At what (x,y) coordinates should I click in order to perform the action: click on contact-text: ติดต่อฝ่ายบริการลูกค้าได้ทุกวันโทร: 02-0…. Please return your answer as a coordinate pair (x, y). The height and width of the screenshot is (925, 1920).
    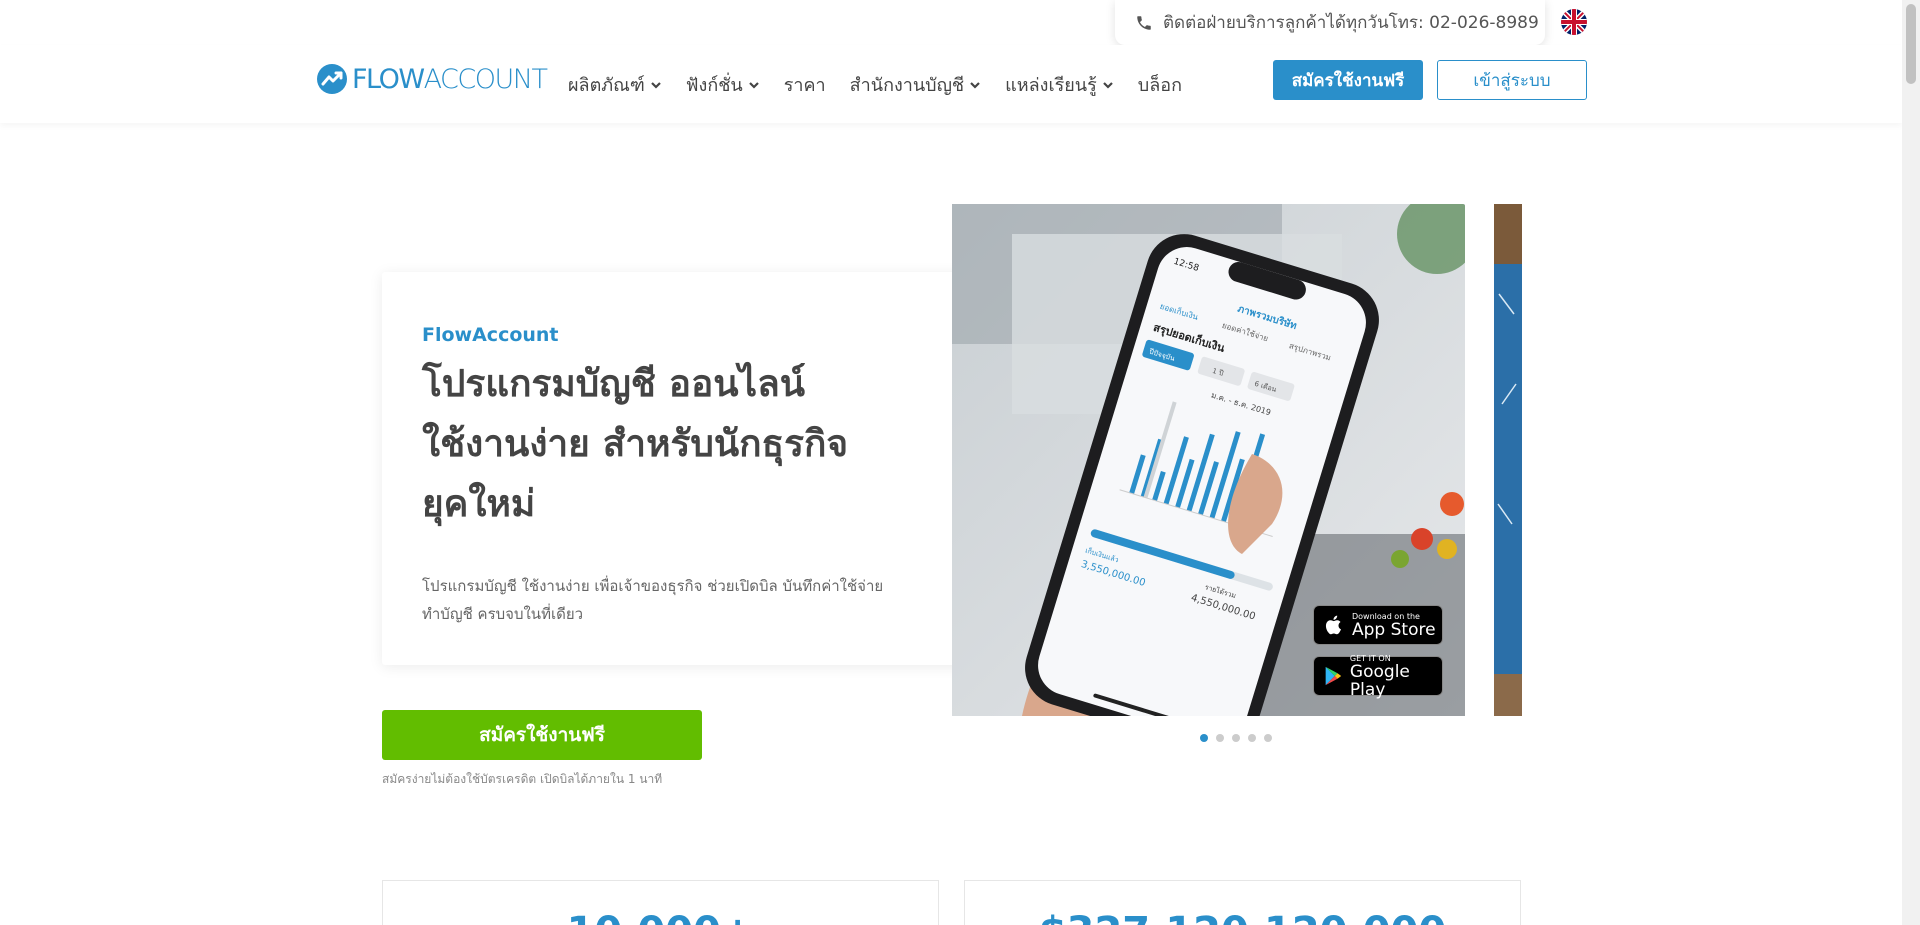
    Looking at the image, I should click on (1351, 23).